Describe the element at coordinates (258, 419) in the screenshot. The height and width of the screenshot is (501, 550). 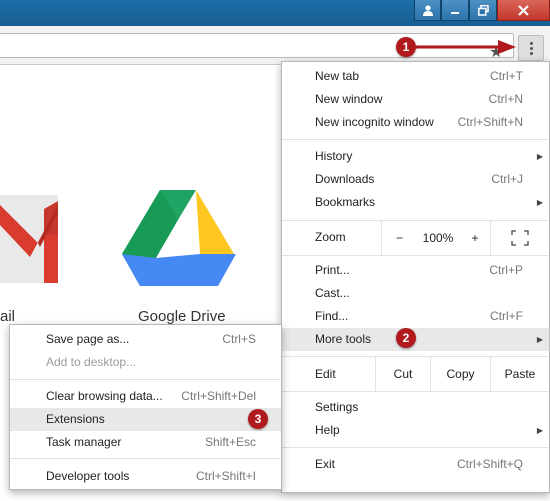
I see `step-marker-3: 3` at that location.